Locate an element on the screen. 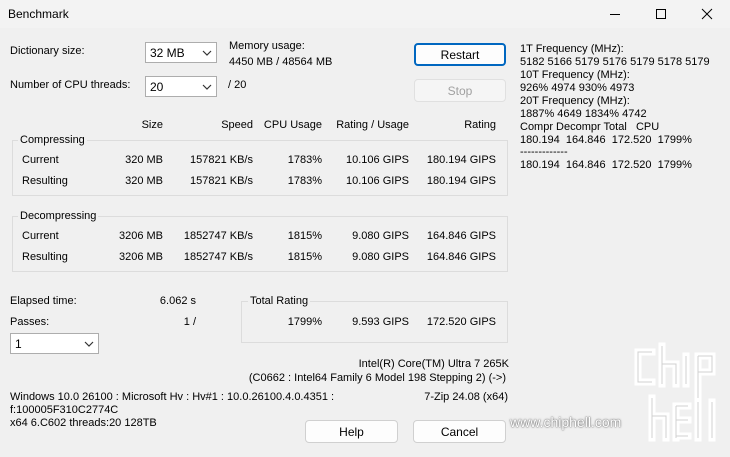  version-label: 7-Zip 24.08 (x64) is located at coordinates (466, 397).